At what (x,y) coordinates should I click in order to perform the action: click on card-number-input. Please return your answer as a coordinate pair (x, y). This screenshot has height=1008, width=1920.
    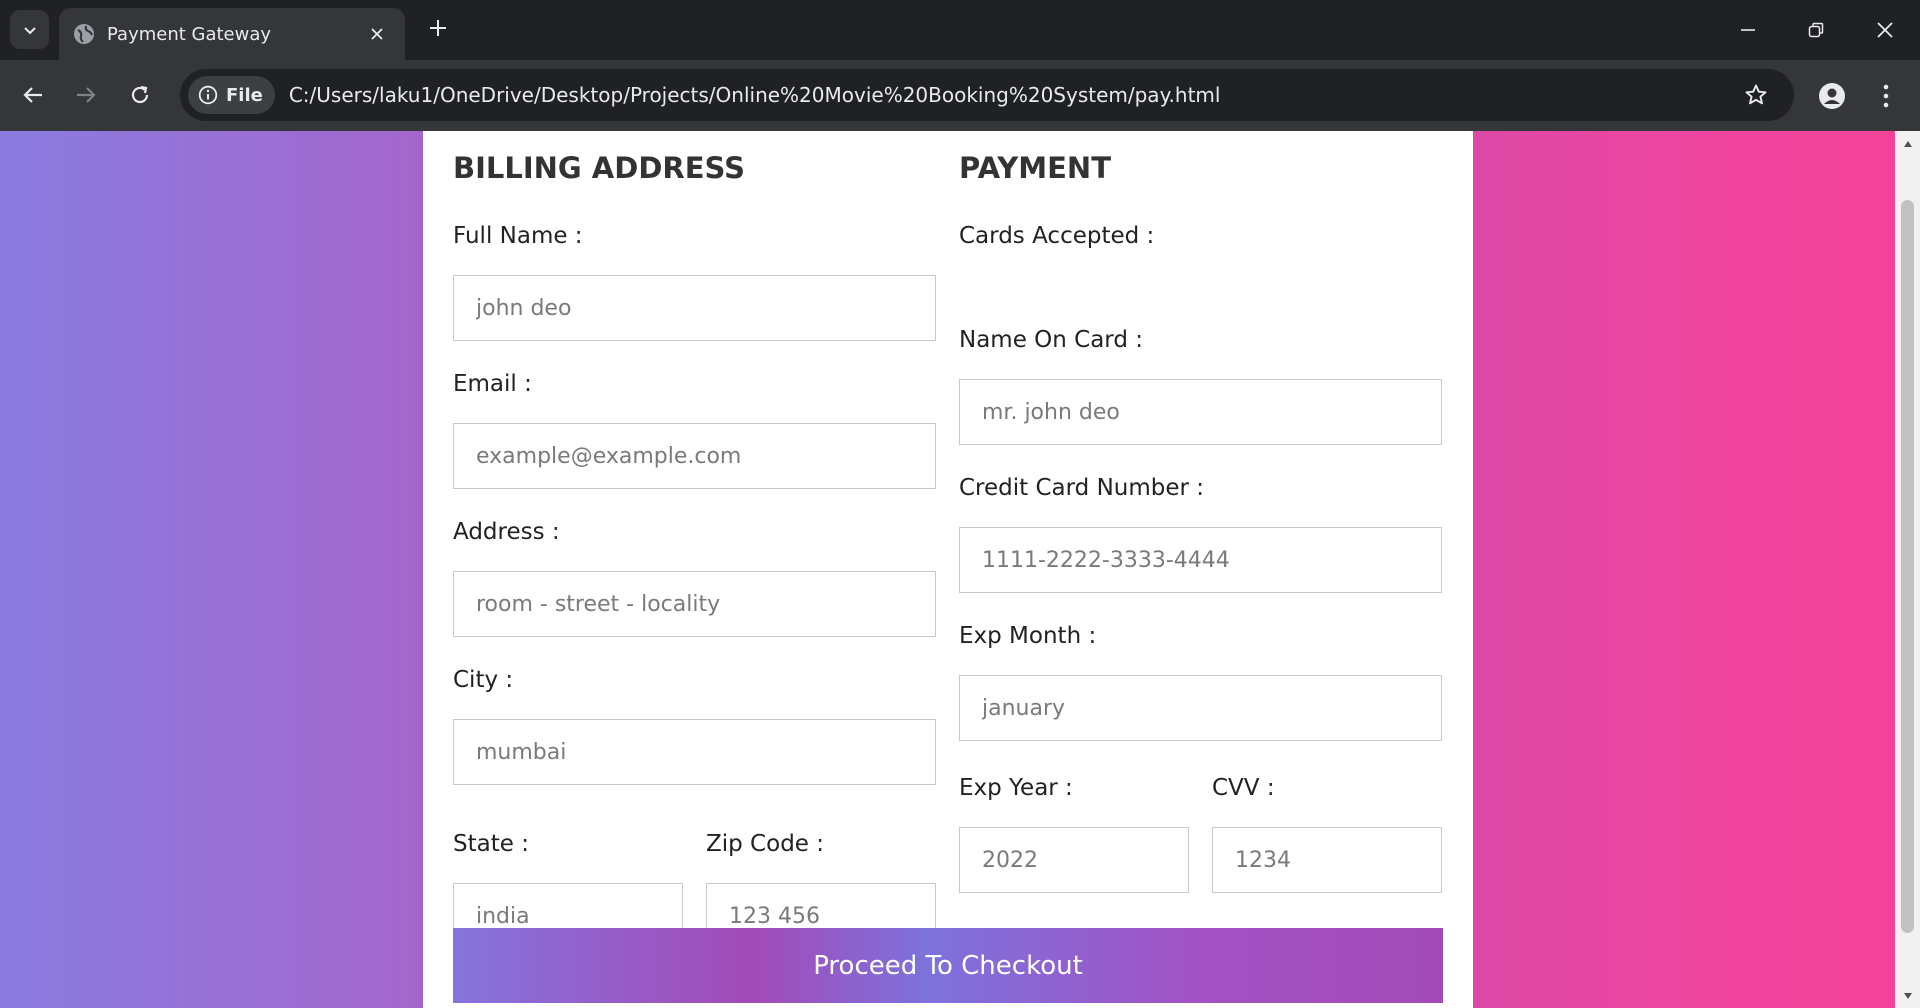
    Looking at the image, I should click on (1200, 560).